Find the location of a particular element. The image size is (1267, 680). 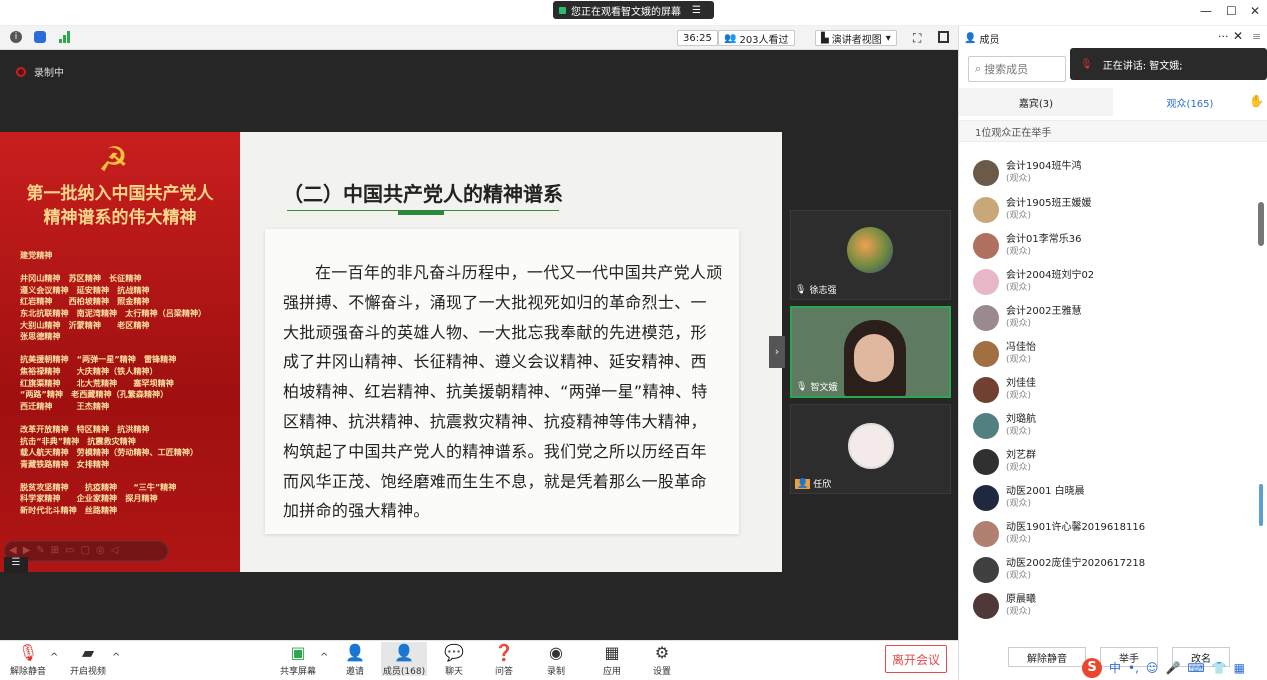

tile-name: 👤 任欣 is located at coordinates (813, 483).